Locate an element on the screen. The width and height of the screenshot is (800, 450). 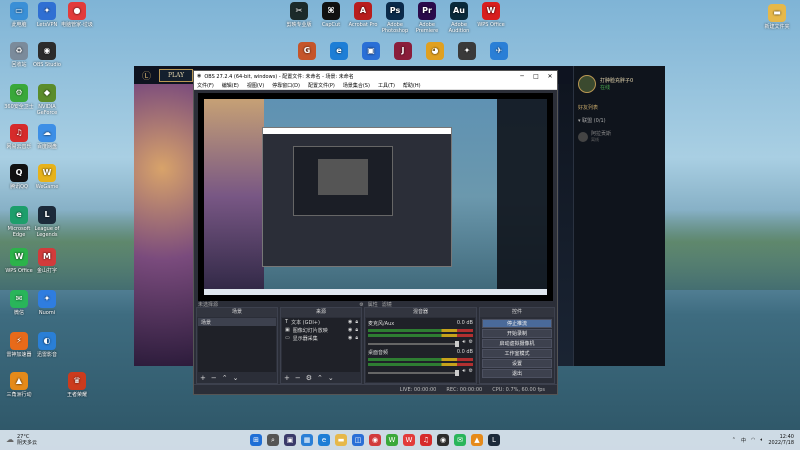
message-icon: ✉ is located at coordinates (460, 440).